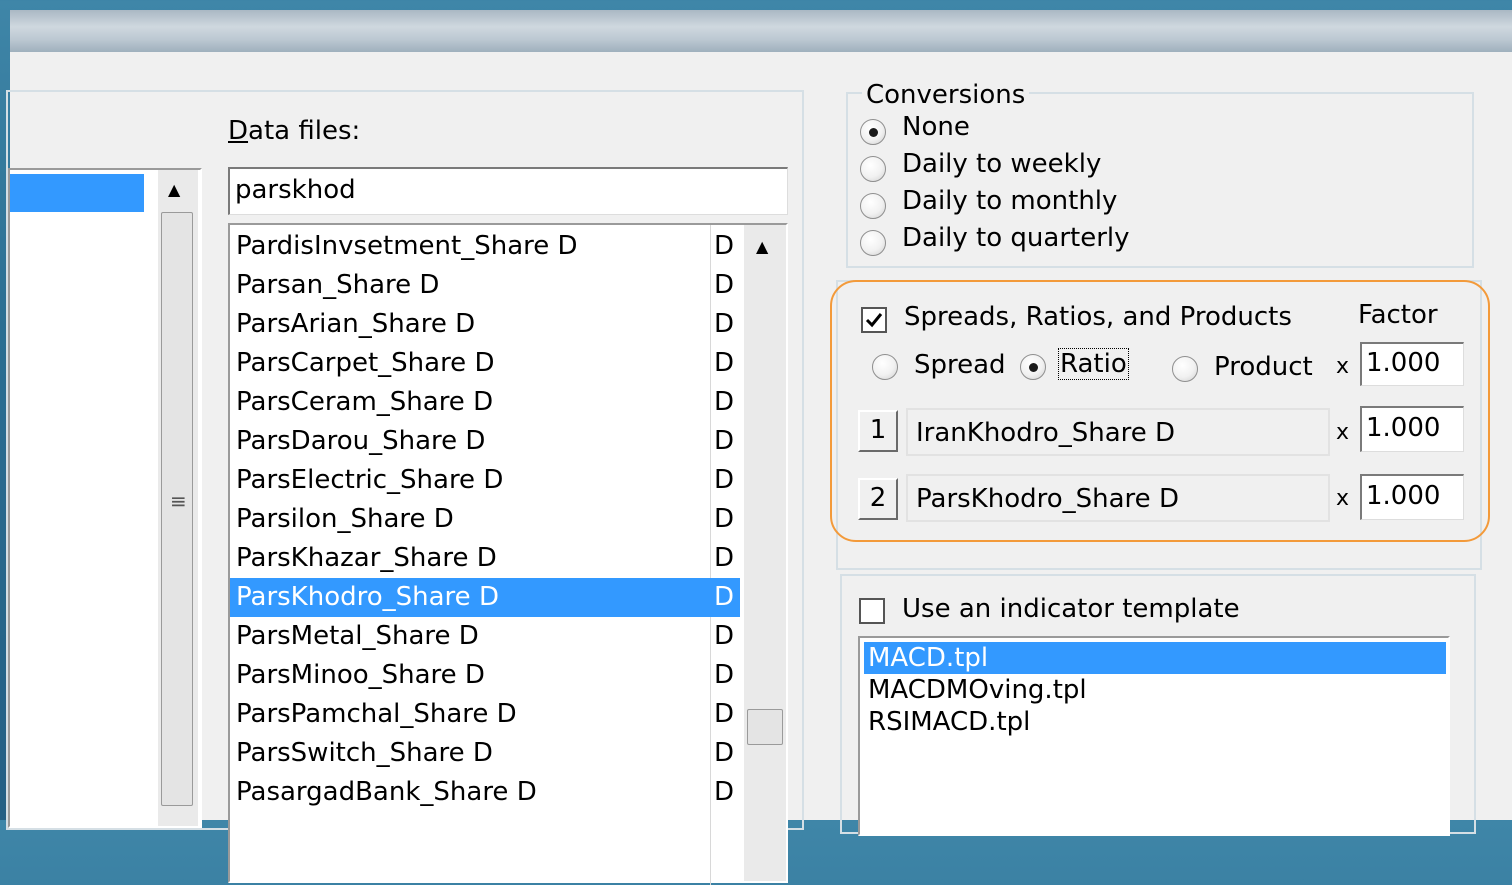 This screenshot has height=885, width=1512. What do you see at coordinates (872, 611) in the screenshot?
I see `indicator-checkbox` at bounding box center [872, 611].